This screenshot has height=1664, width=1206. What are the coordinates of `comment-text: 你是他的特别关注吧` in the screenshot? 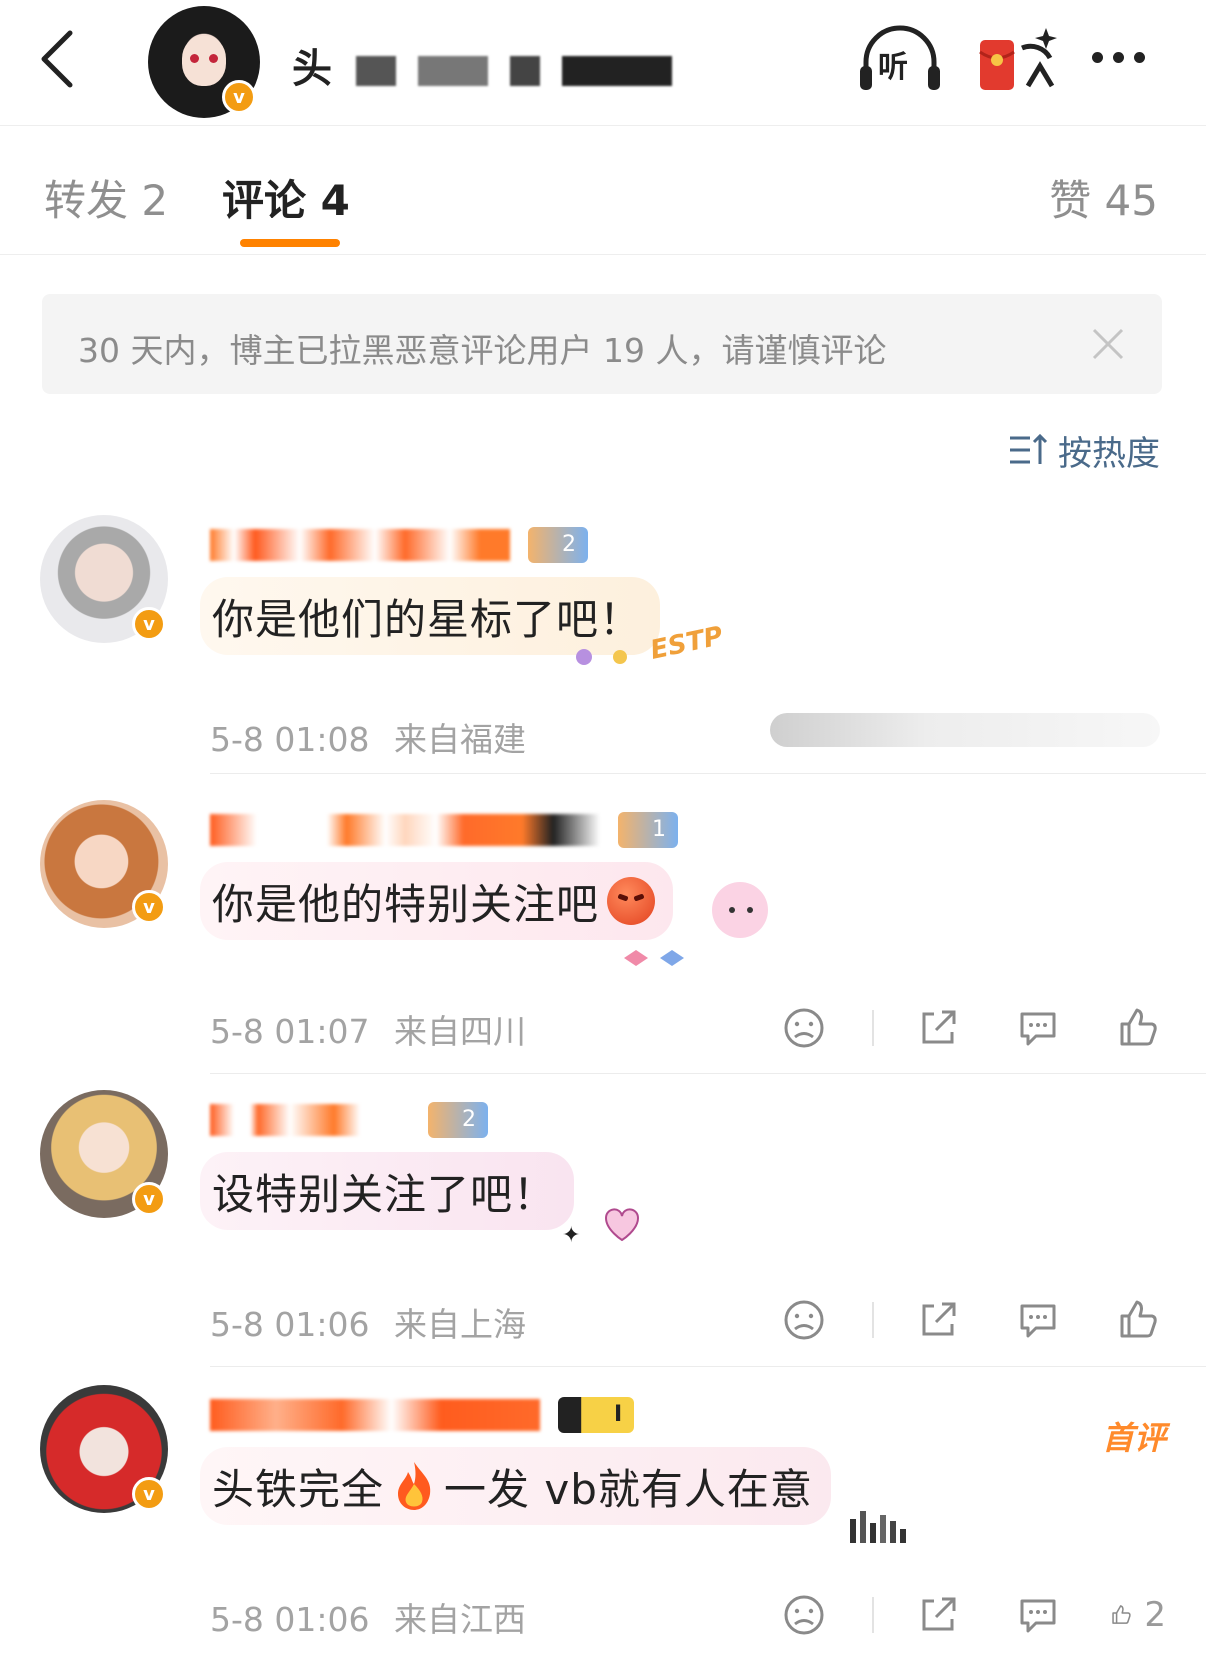 It's located at (406, 904).